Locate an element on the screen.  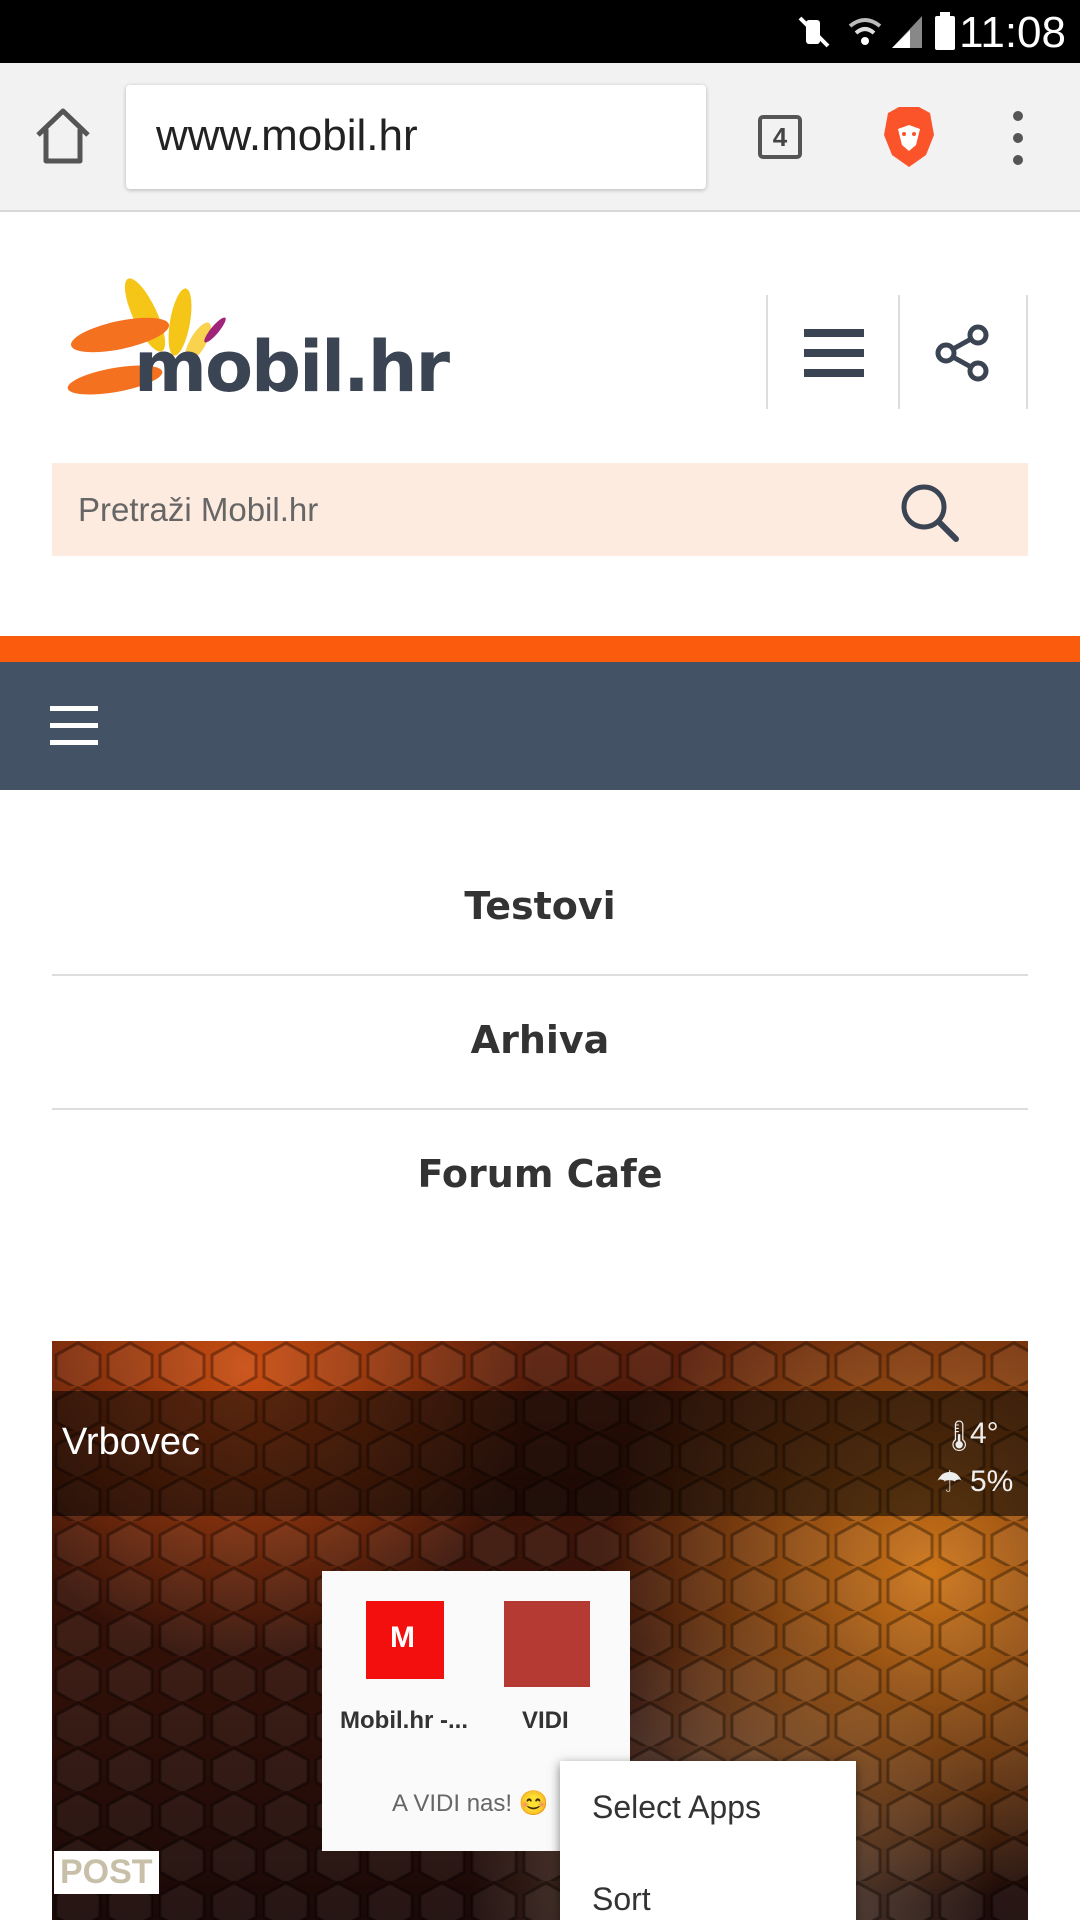
weather-rain: 5% is located at coordinates (992, 1481).